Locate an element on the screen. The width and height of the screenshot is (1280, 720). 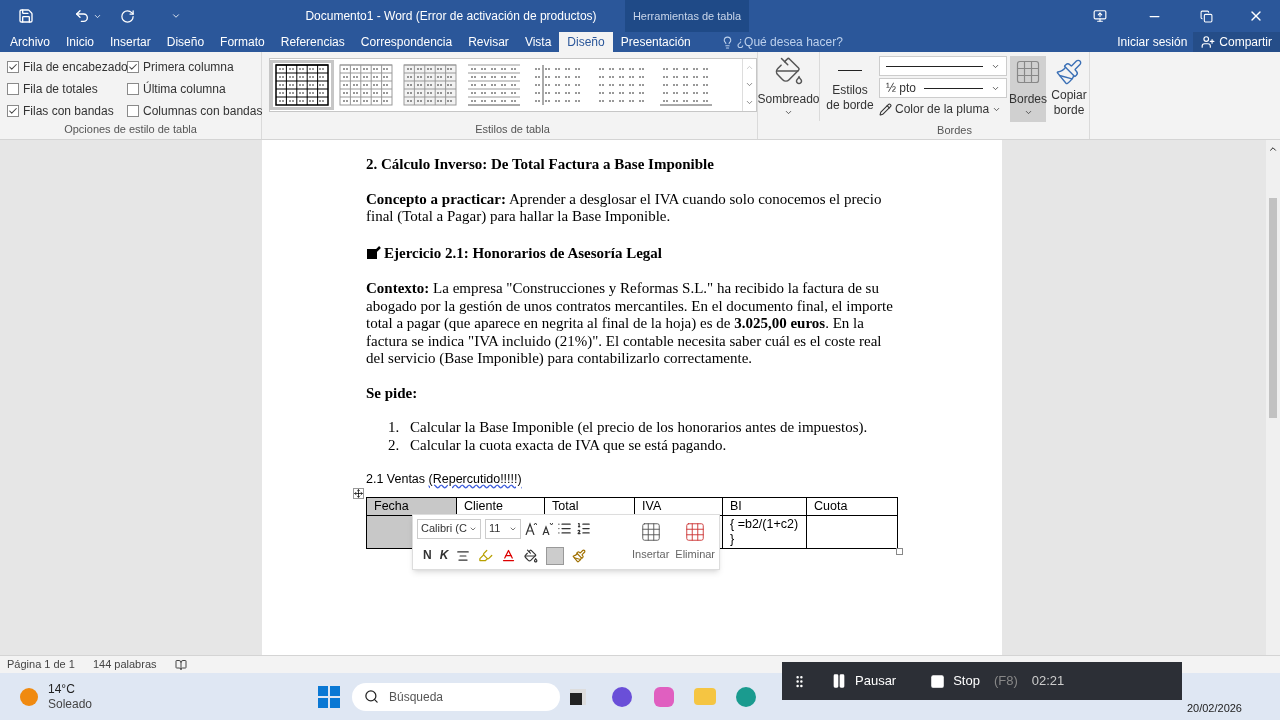
group-label: Estilos de tabla is located at coordinates (512, 129).